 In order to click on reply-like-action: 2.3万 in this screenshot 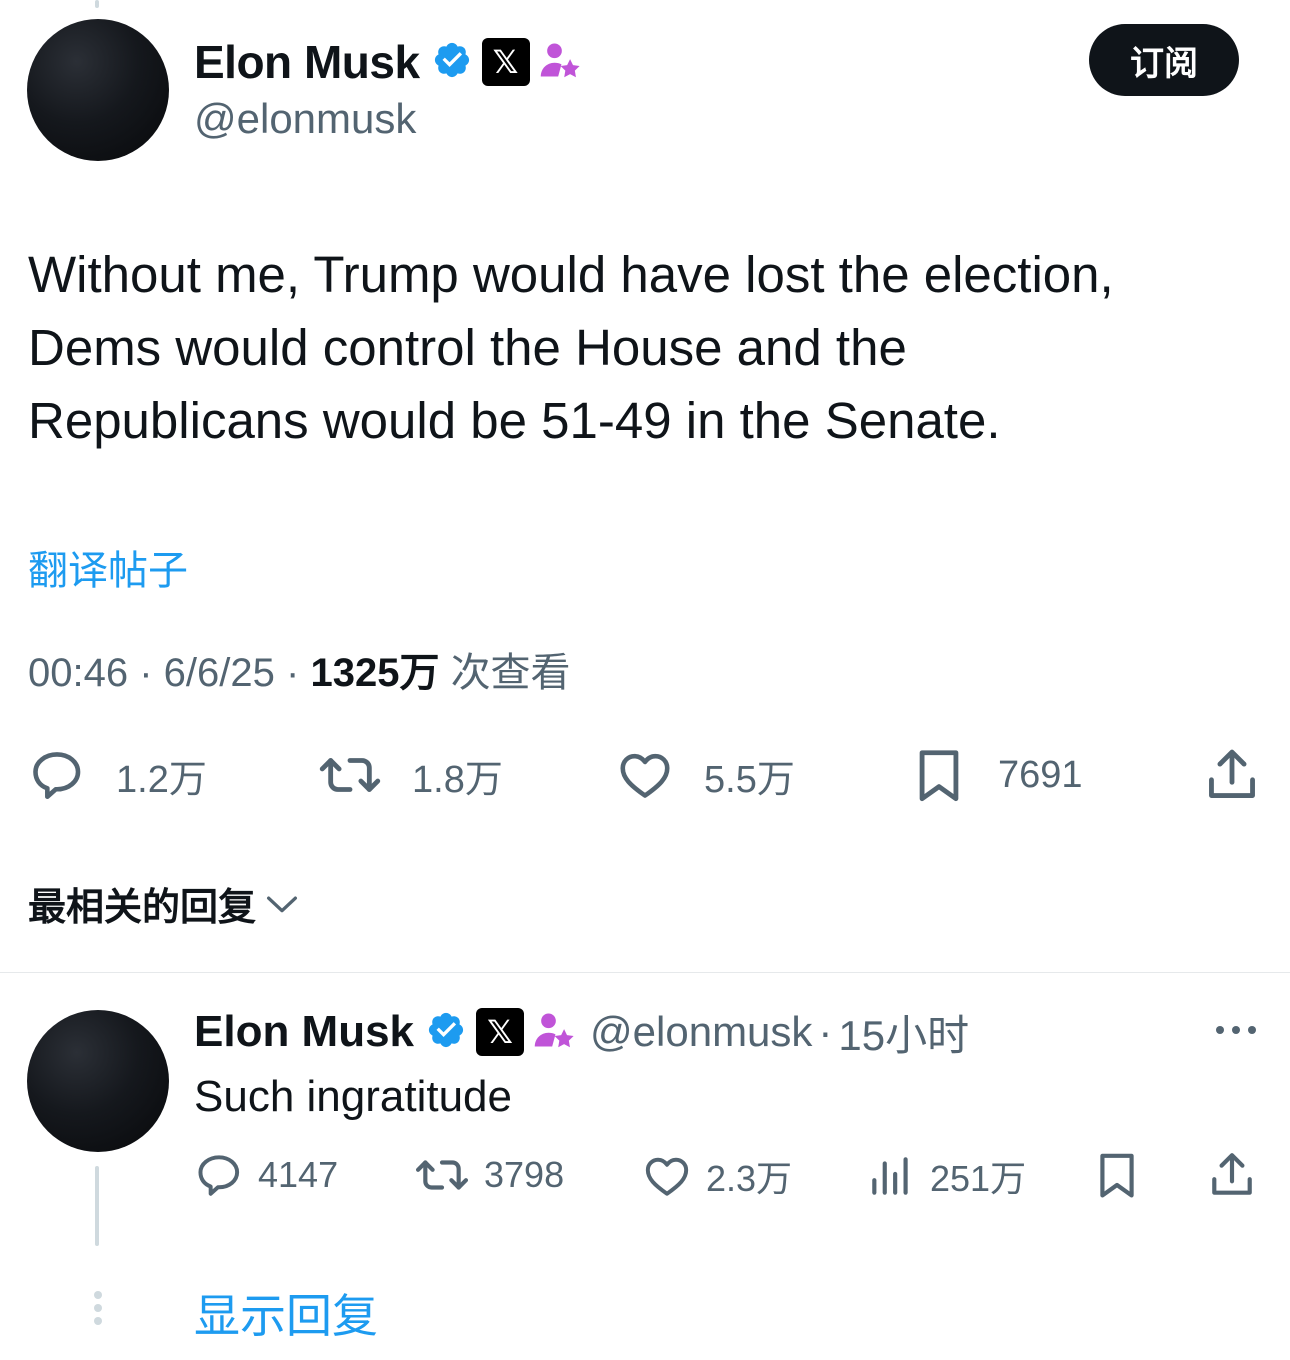, I will do `click(717, 1176)`.